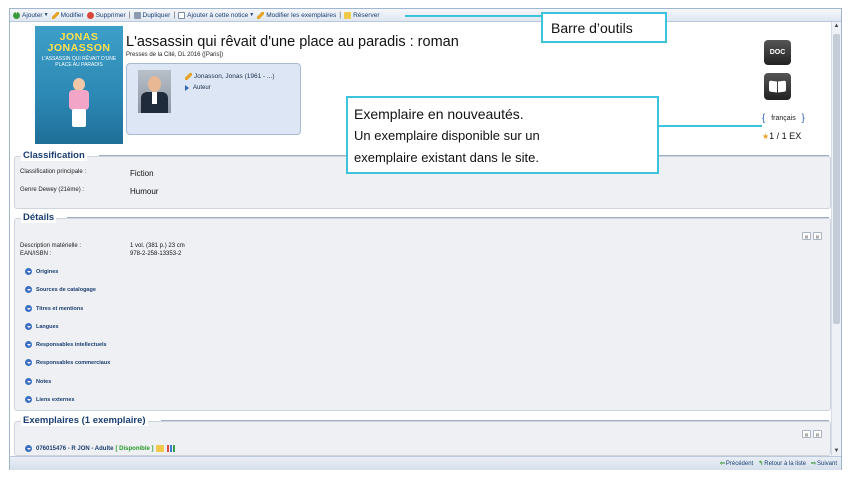 Image resolution: width=851 pixels, height=477 pixels. What do you see at coordinates (60, 289) in the screenshot?
I see `expander-sources: Sources de catalogage` at bounding box center [60, 289].